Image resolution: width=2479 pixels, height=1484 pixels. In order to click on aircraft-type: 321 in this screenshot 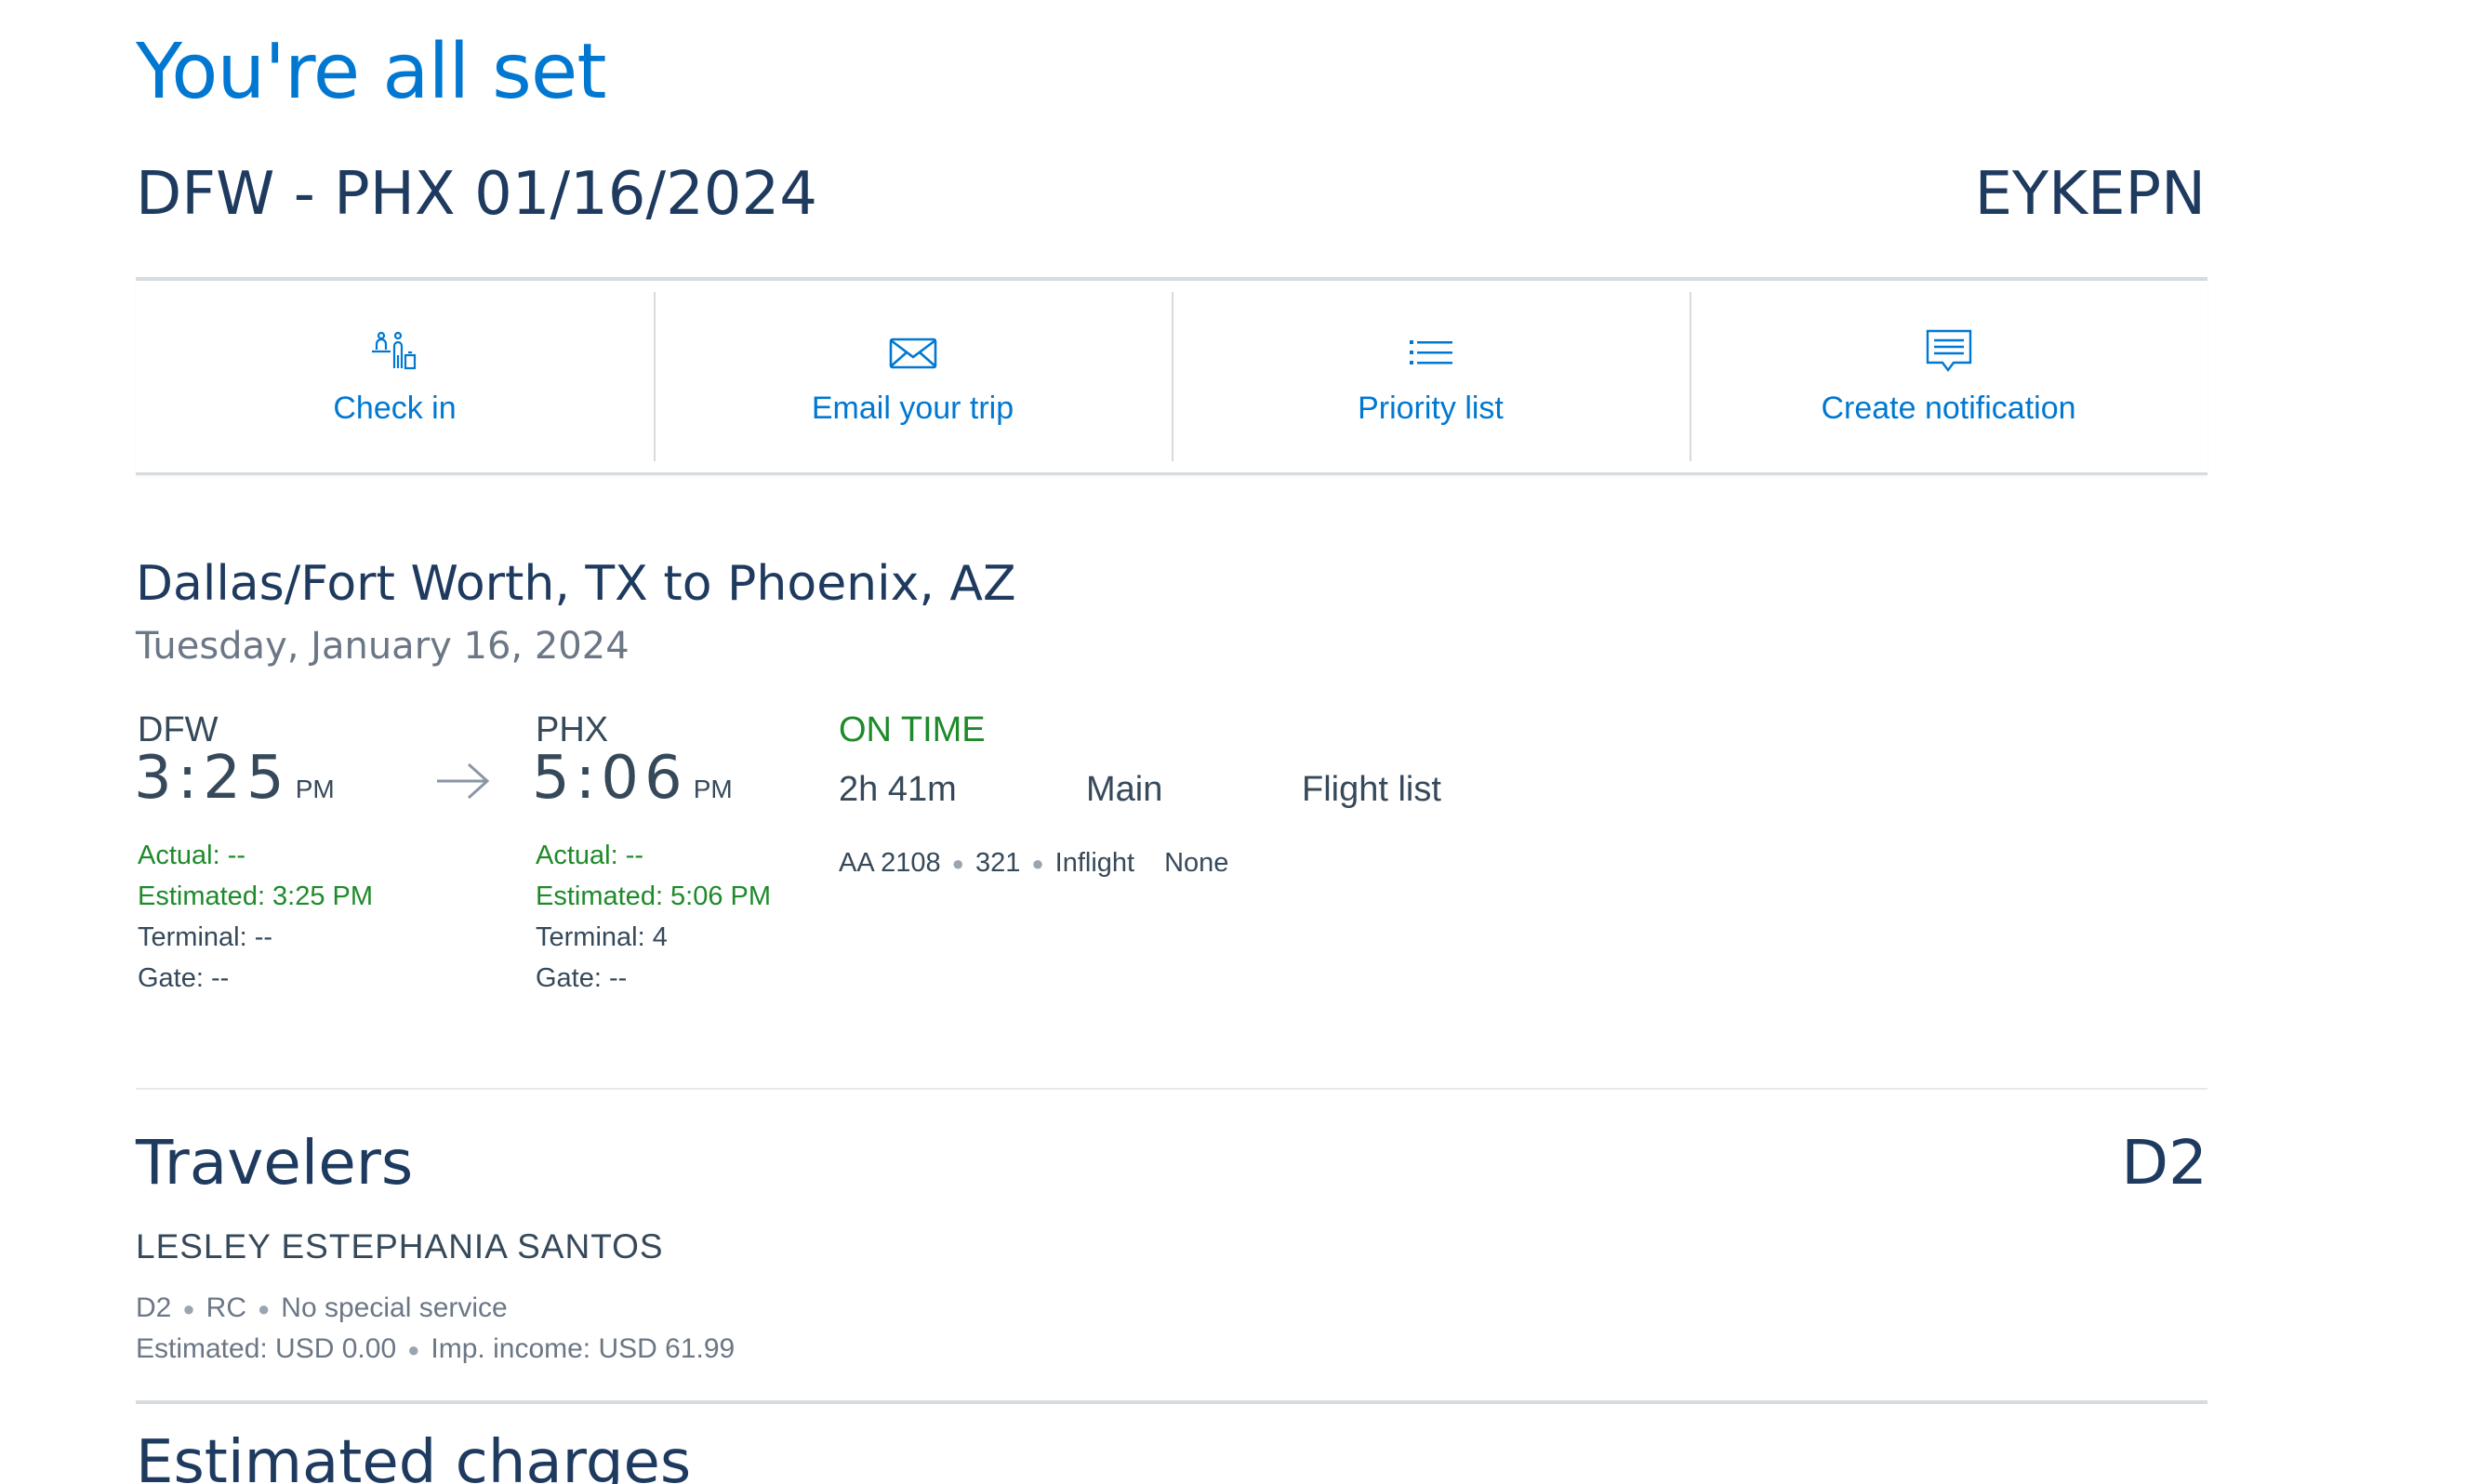, I will do `click(997, 863)`.